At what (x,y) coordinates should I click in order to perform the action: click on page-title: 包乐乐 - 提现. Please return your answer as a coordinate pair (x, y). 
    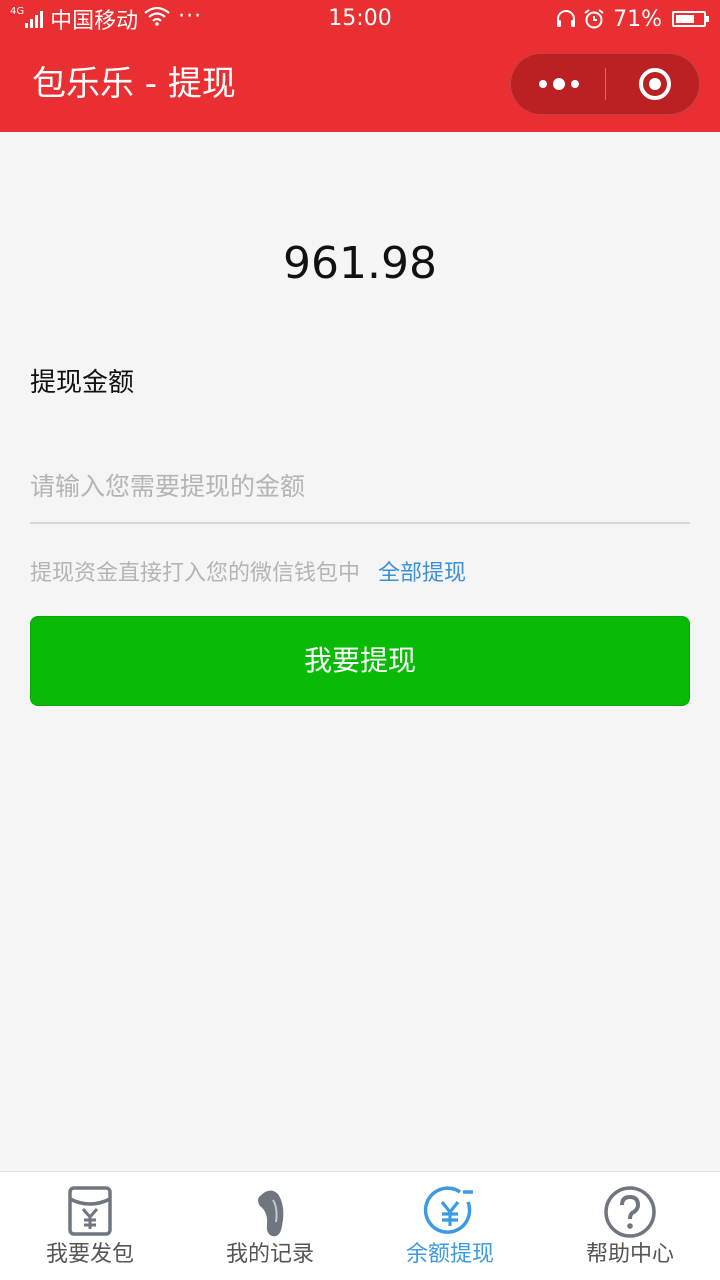
    Looking at the image, I should click on (134, 84).